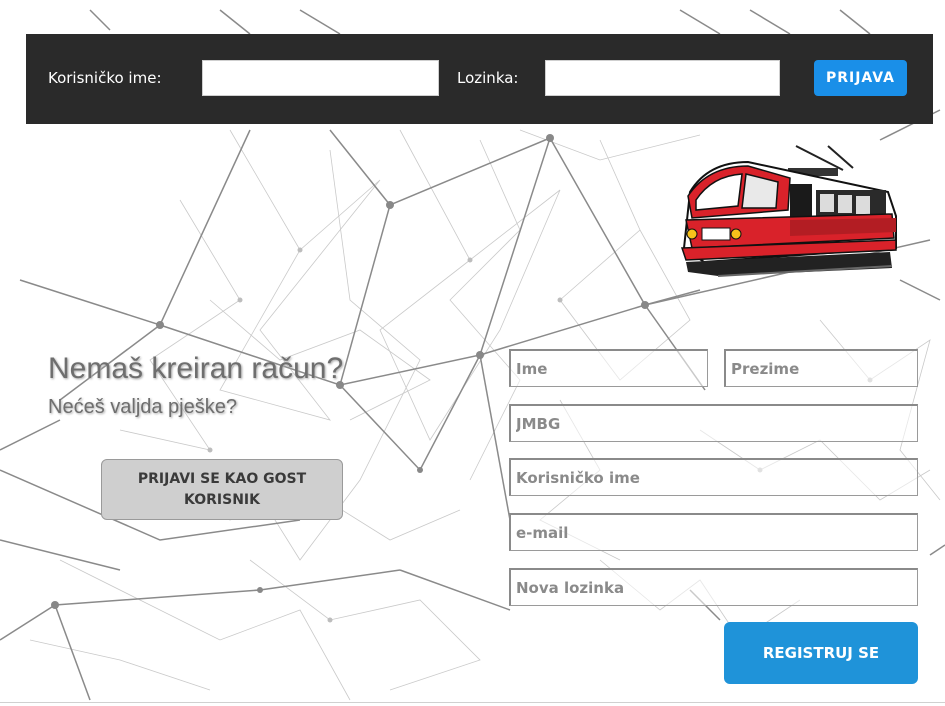 This screenshot has width=945, height=706. I want to click on email-input, so click(713, 532).